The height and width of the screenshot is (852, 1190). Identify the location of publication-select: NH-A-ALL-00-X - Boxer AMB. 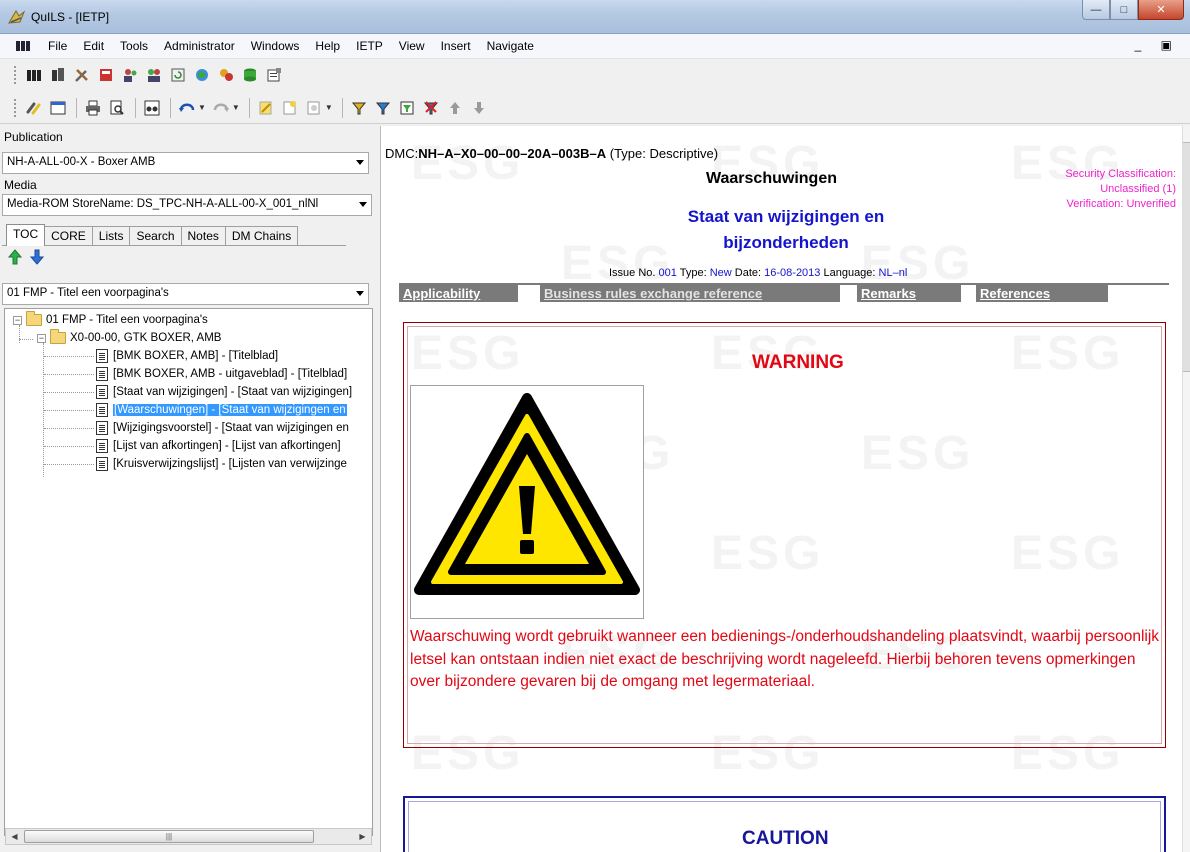
(185, 163).